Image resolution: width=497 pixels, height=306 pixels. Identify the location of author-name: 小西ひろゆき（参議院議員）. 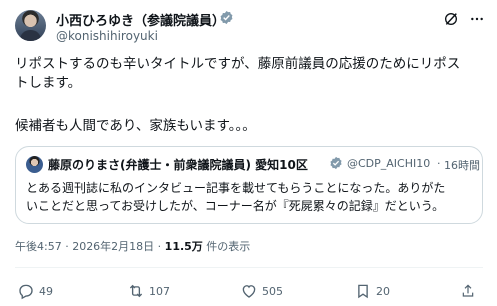
(140, 19).